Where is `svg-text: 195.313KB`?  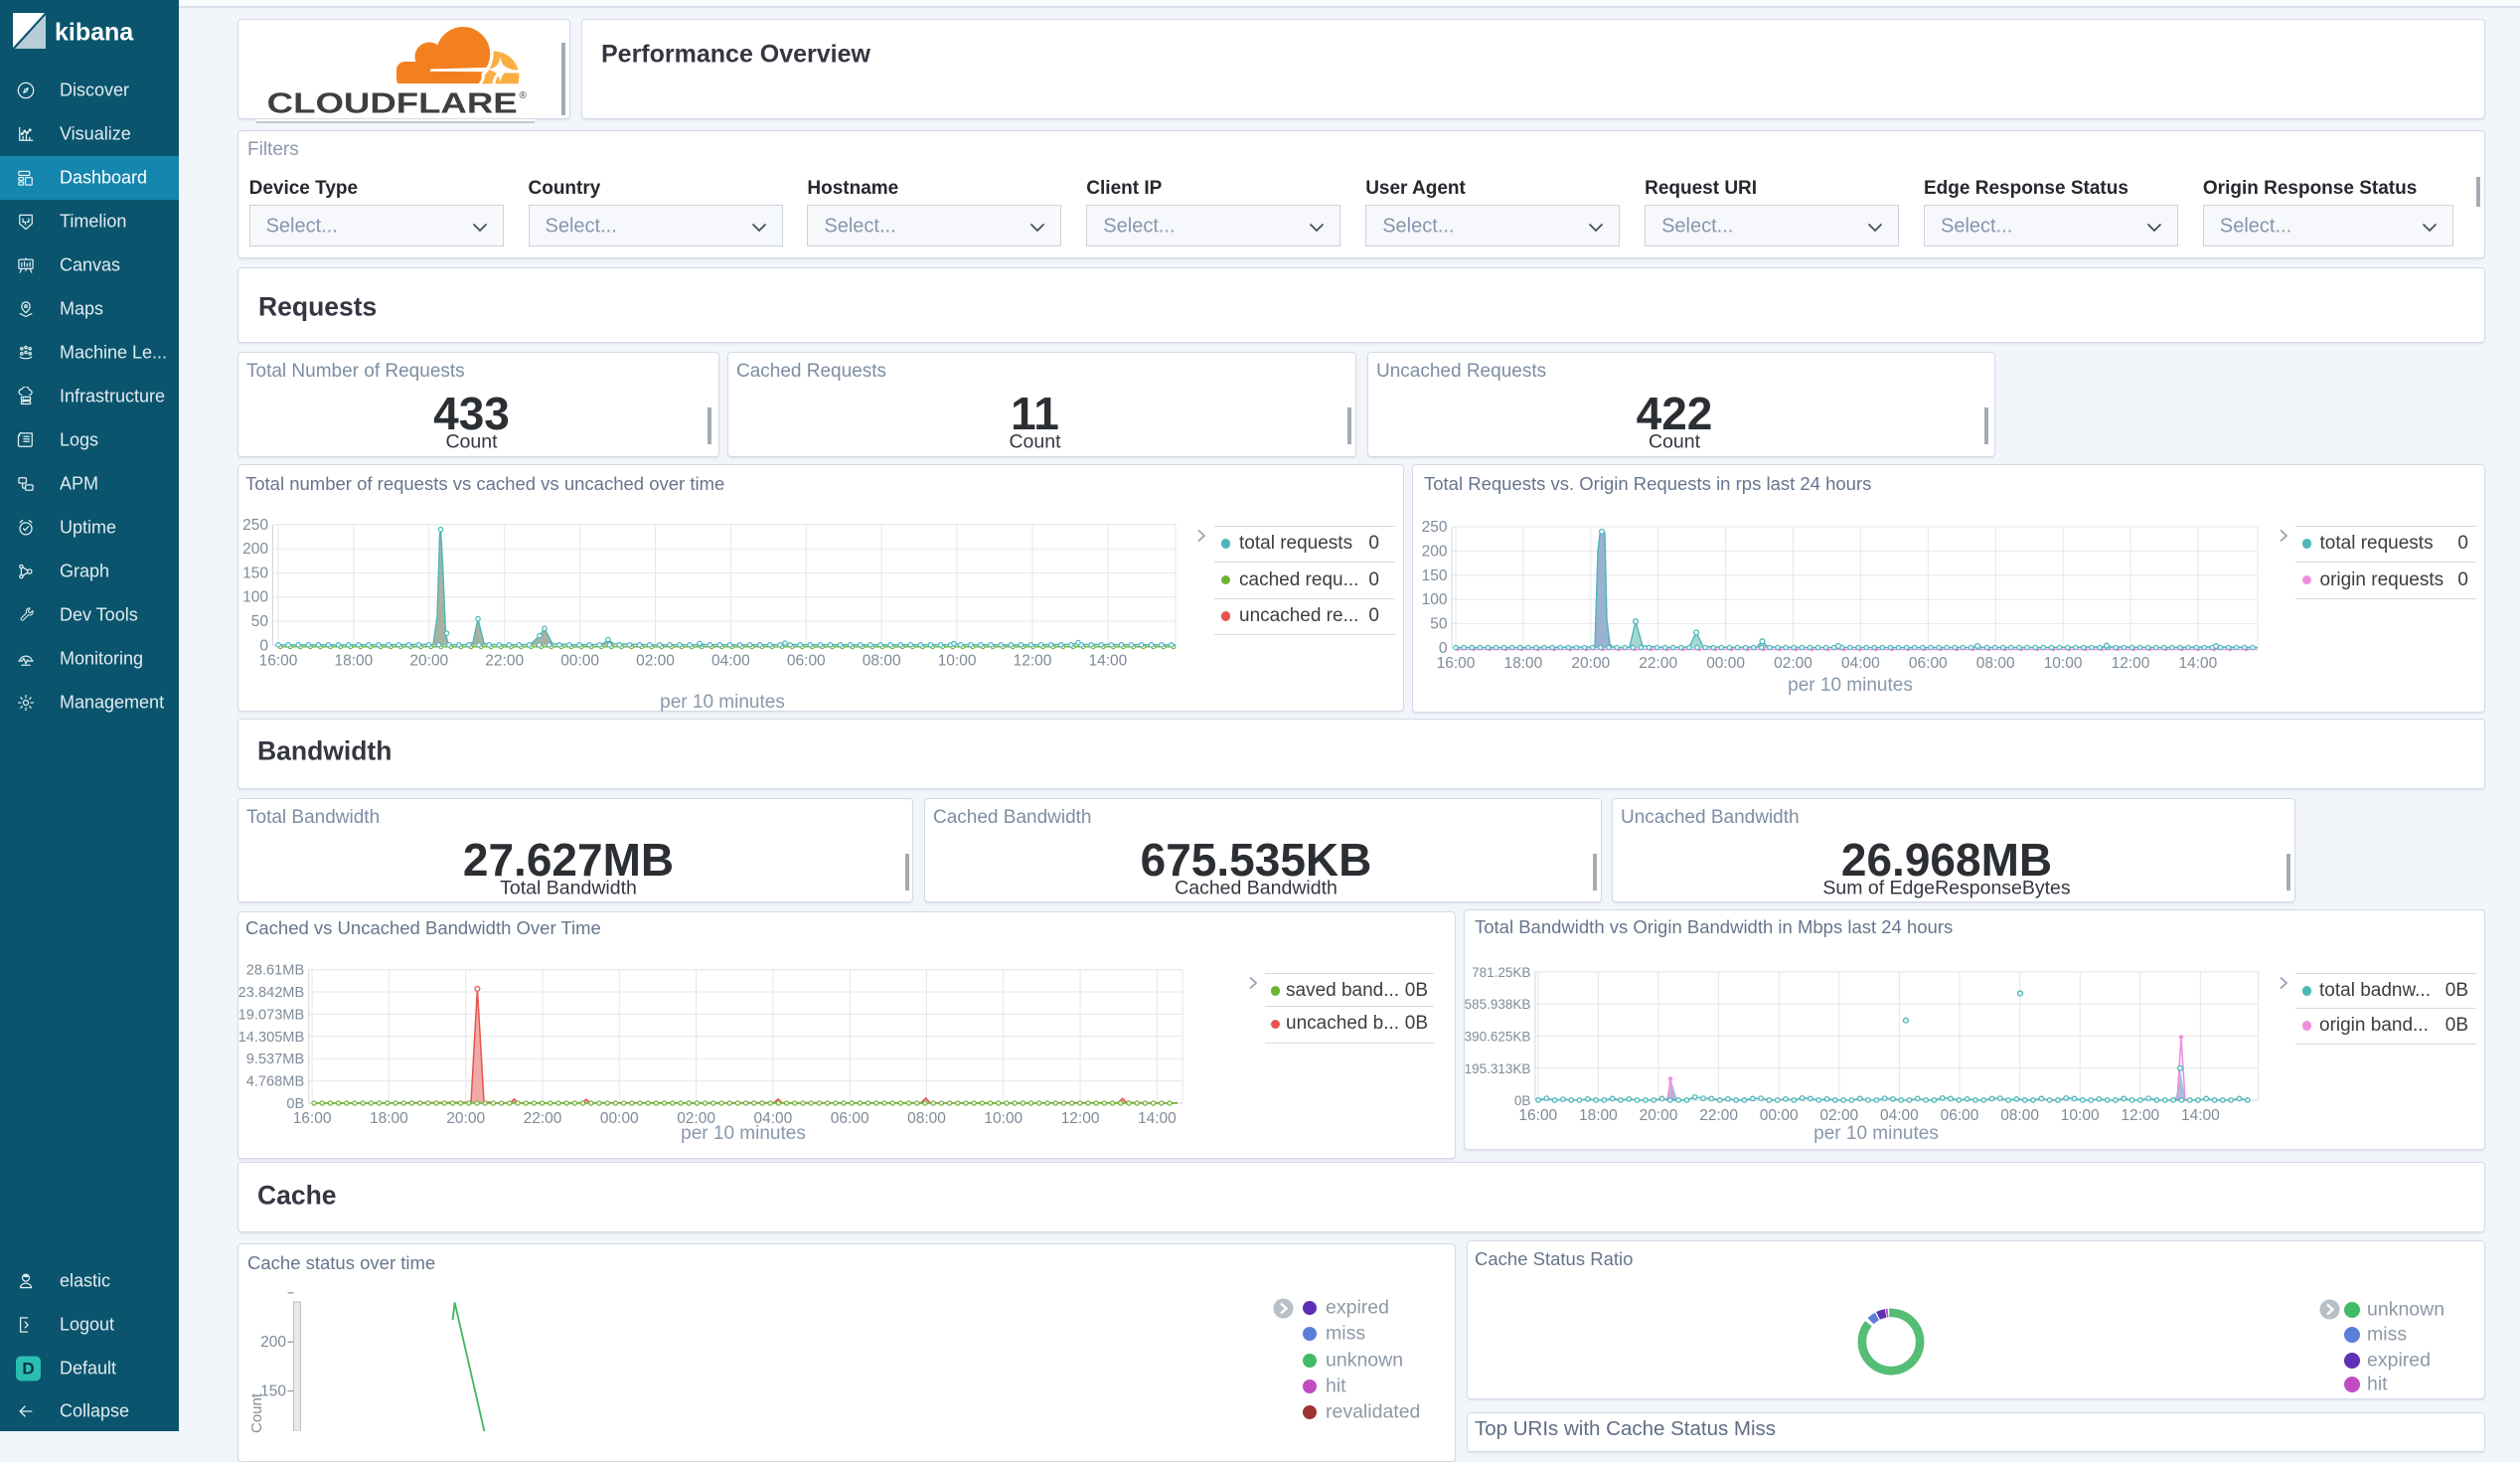
svg-text: 195.313KB is located at coordinates (1497, 1069).